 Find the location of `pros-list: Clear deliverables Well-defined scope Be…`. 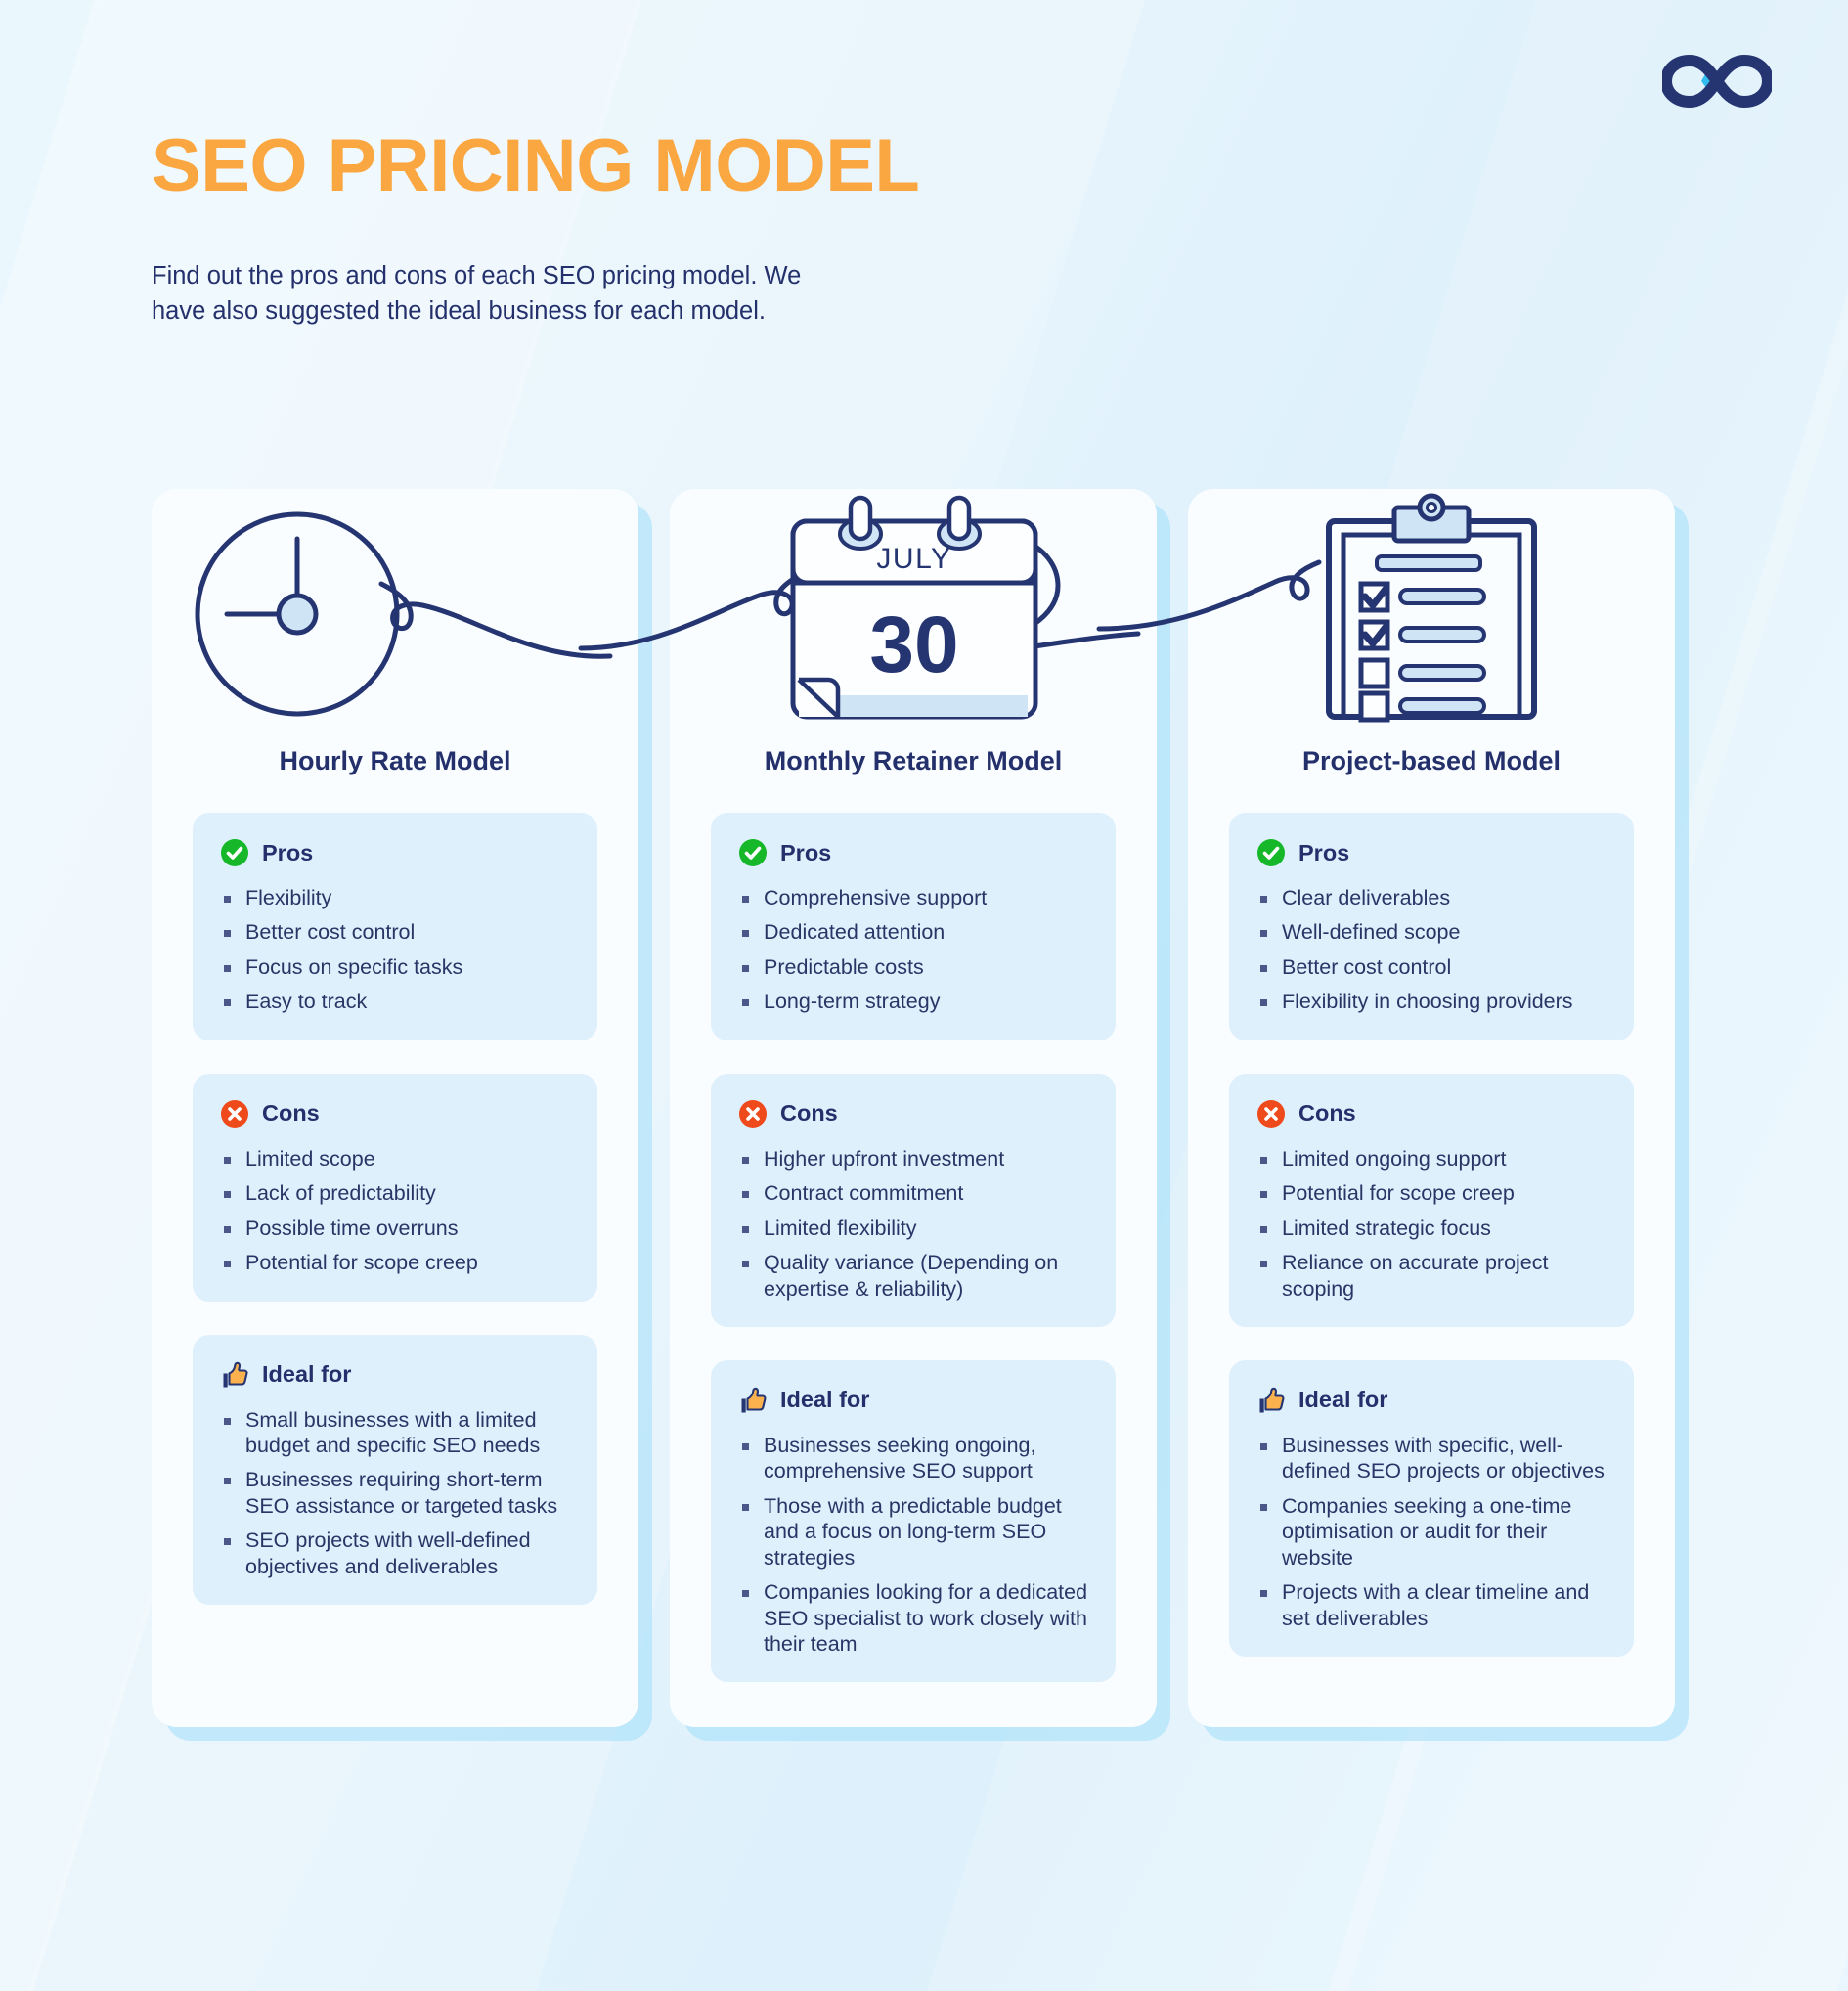

pros-list: Clear deliverables Well-defined scope Be… is located at coordinates (1432, 950).